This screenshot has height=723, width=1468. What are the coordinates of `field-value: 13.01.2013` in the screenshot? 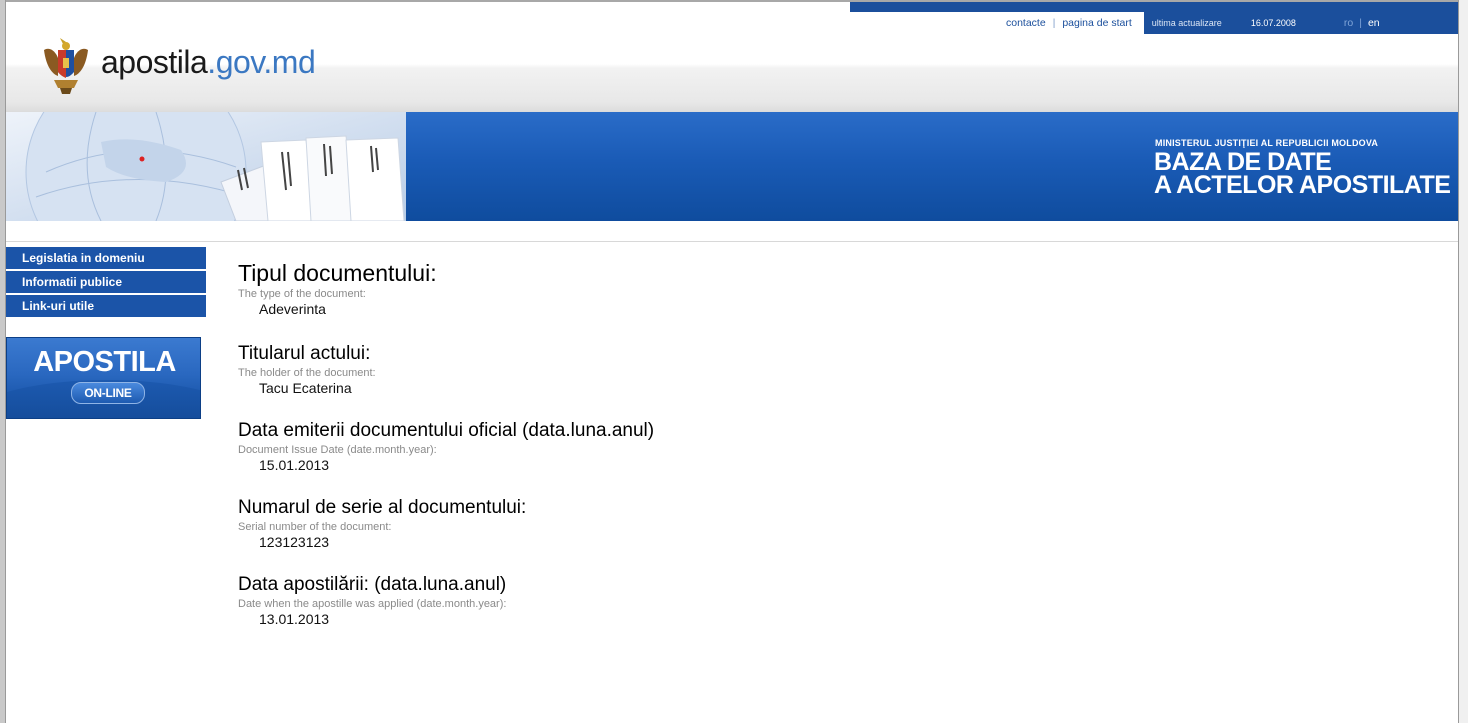 It's located at (294, 619).